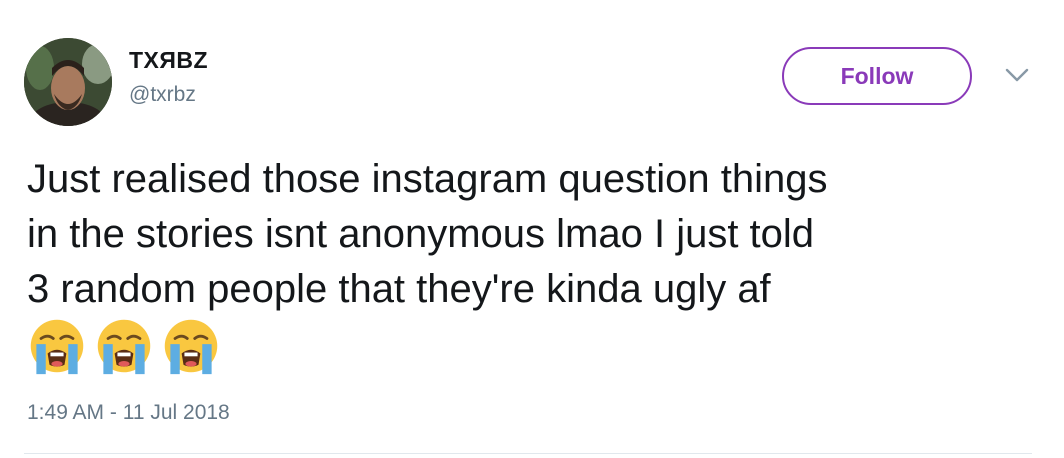 This screenshot has height=458, width=1064. I want to click on follow-button: Follow, so click(877, 76).